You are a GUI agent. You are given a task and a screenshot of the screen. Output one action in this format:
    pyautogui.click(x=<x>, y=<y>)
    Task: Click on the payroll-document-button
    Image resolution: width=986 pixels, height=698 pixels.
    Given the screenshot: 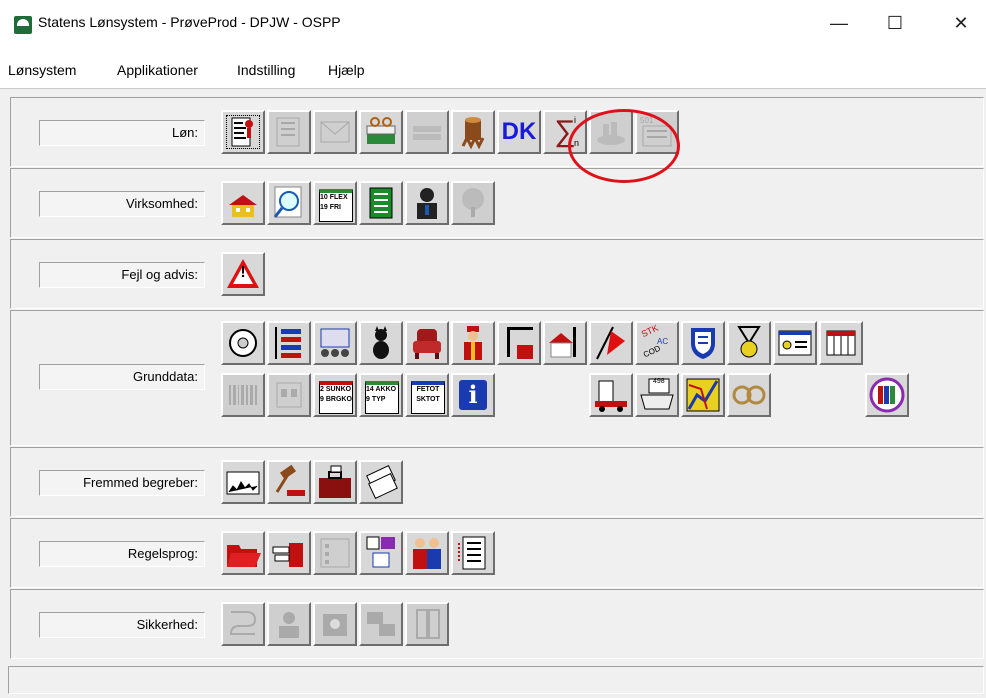 What is the action you would take?
    pyautogui.click(x=289, y=132)
    